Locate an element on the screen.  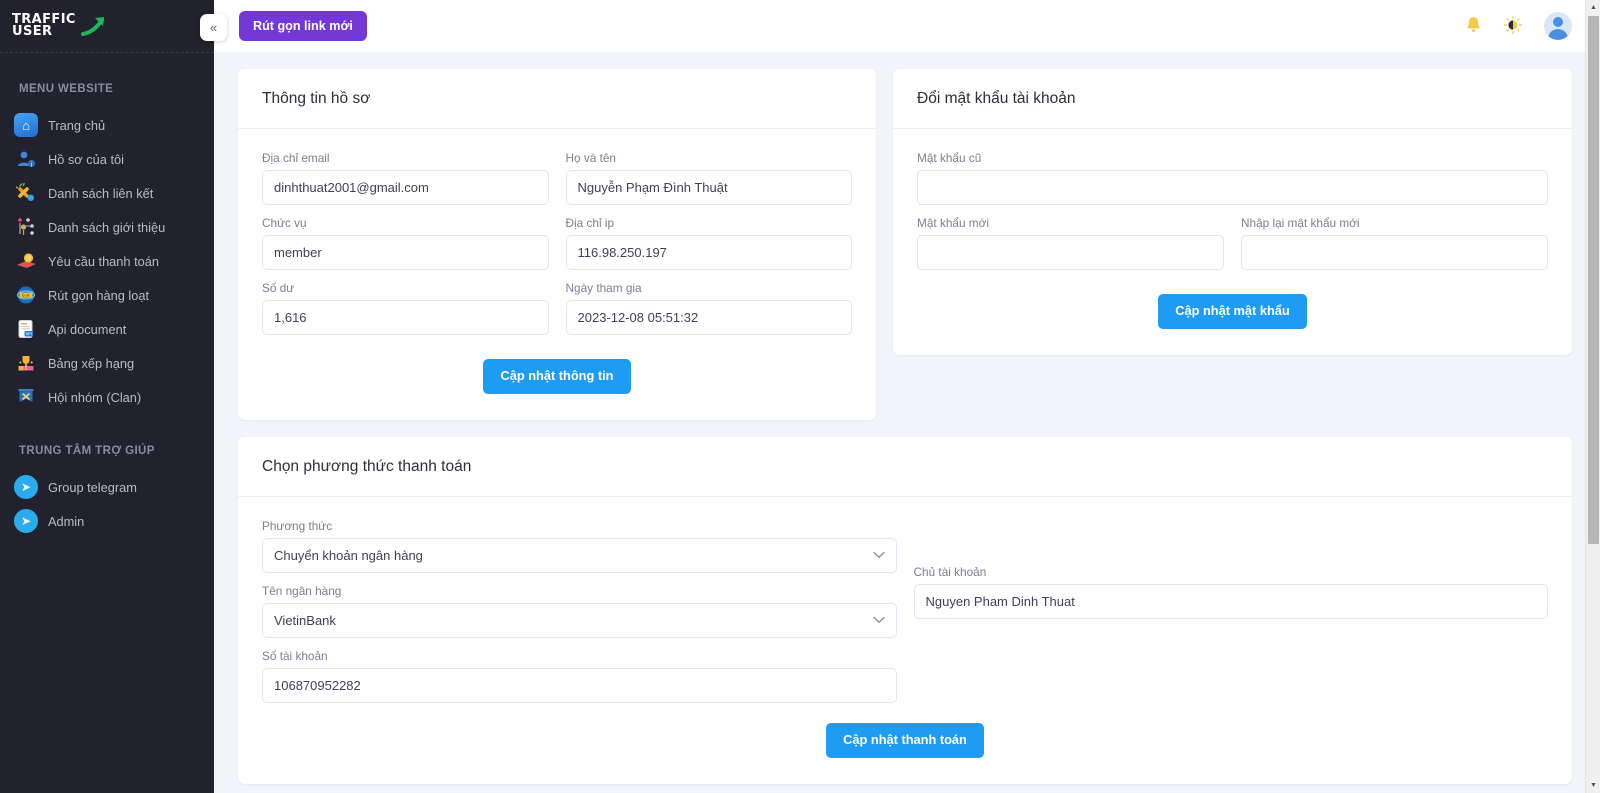
field-account-owner: Chủ tài khoản is located at coordinates (1230, 591).